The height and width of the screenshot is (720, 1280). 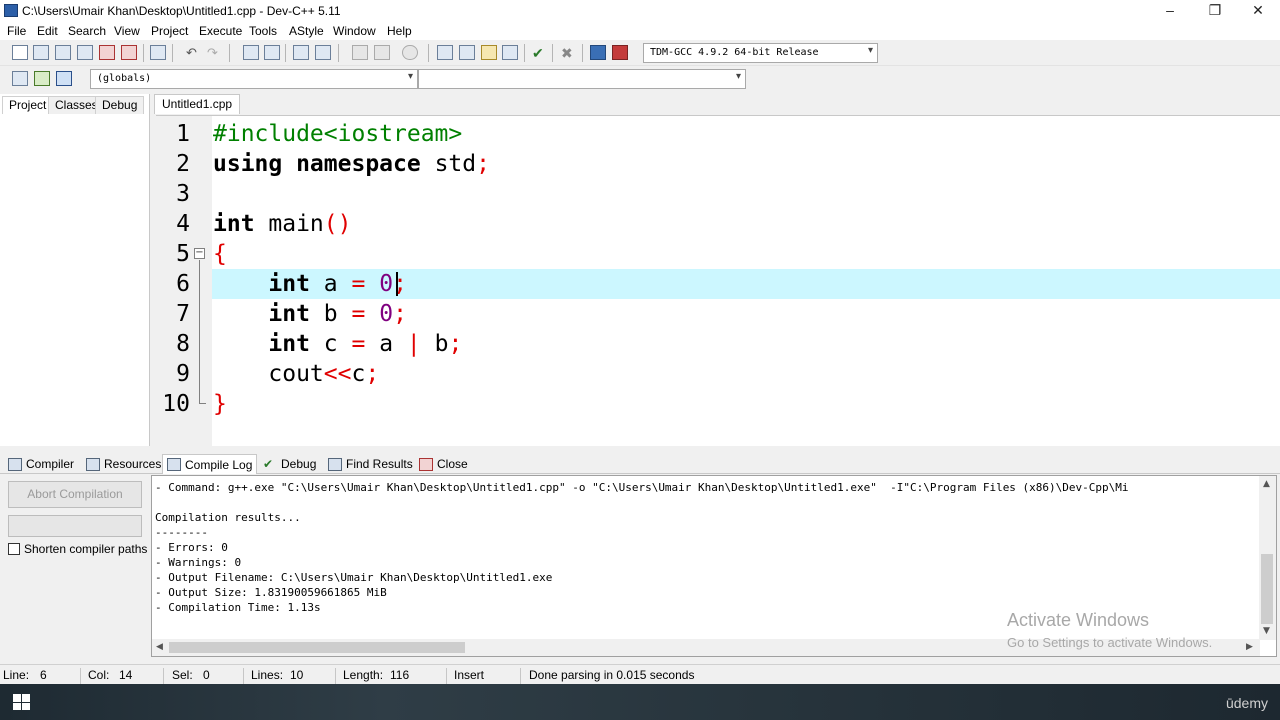 What do you see at coordinates (443, 464) in the screenshot?
I see `tab-close-panel: Close` at bounding box center [443, 464].